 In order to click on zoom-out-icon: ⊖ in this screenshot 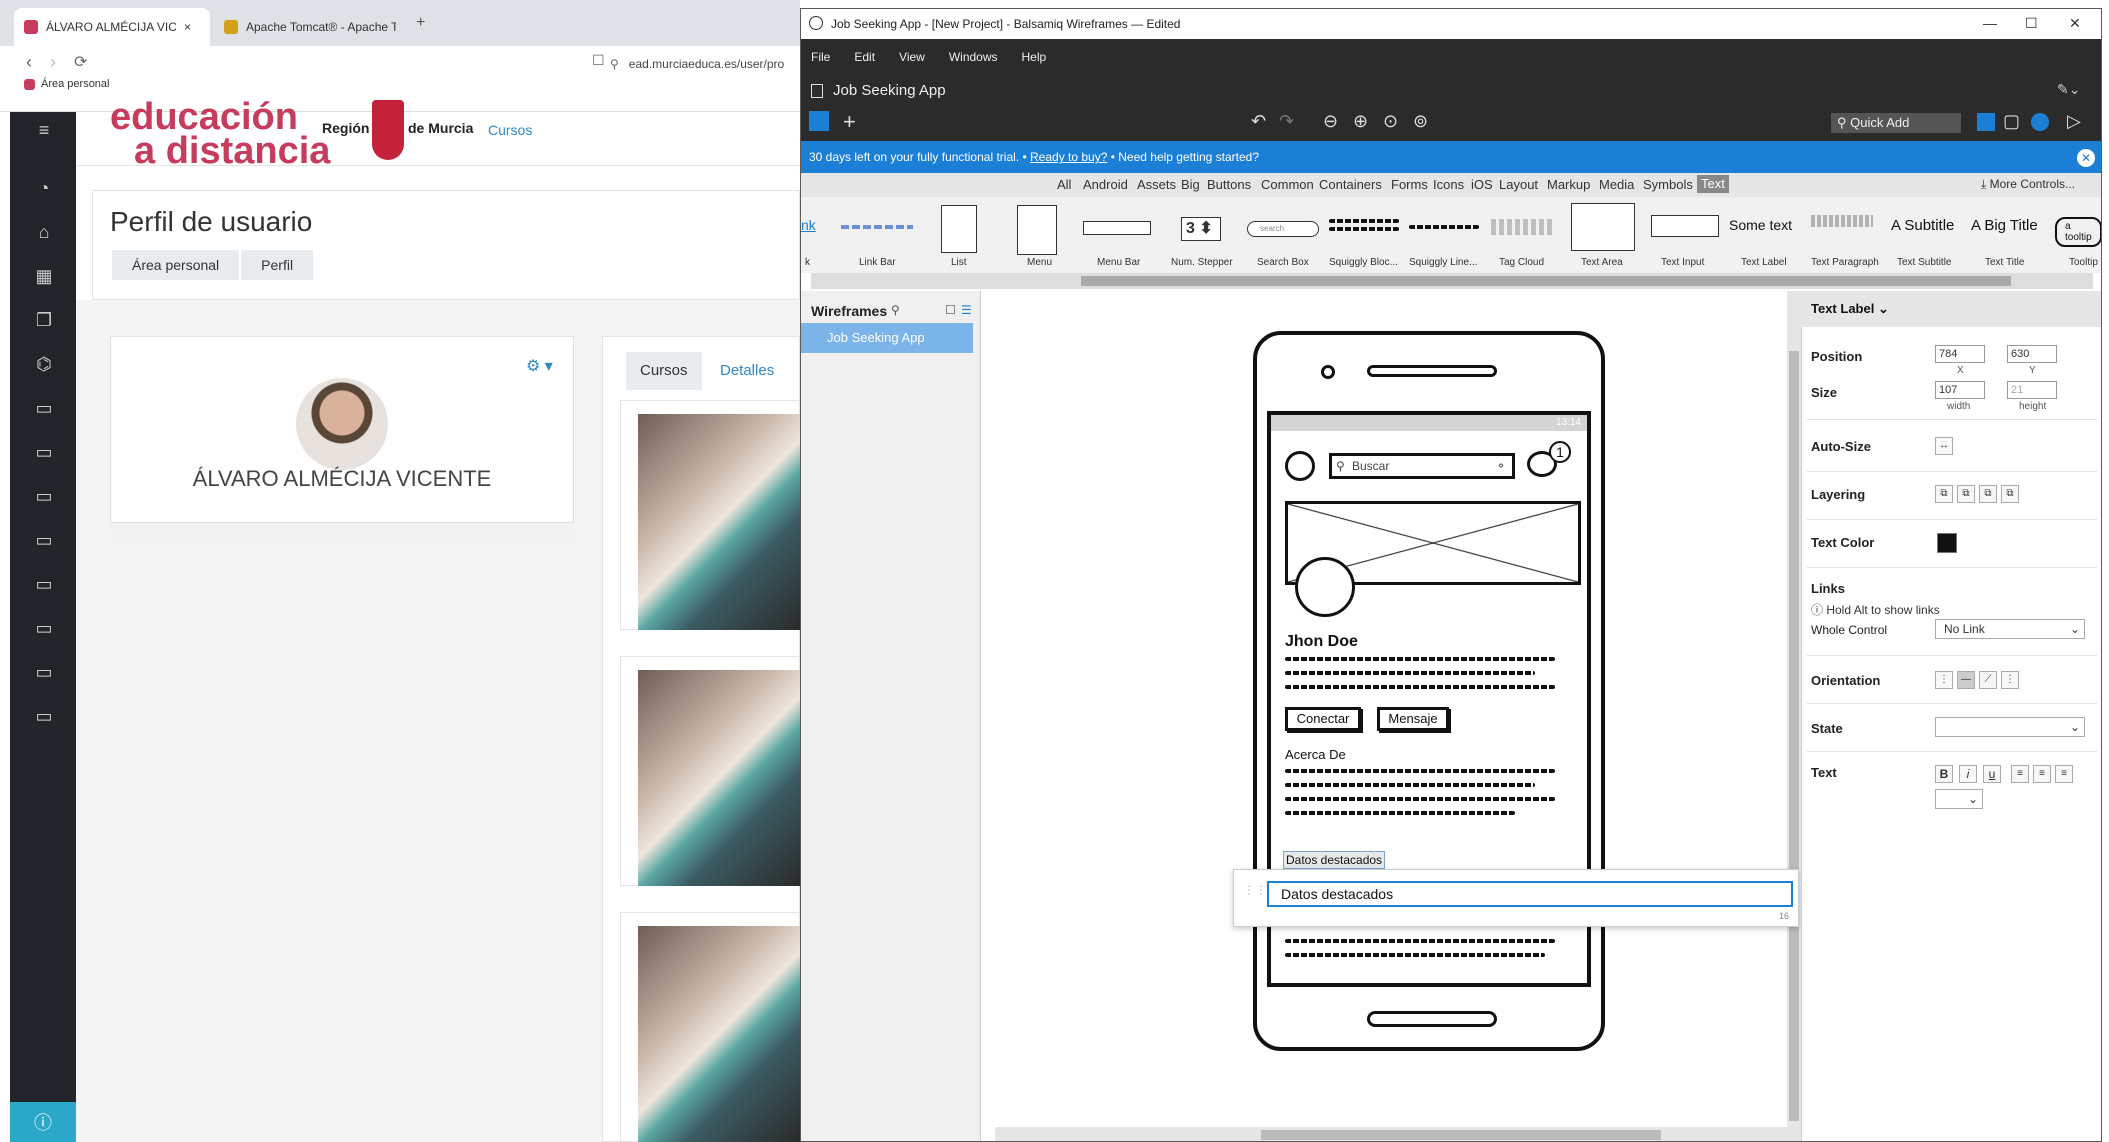, I will do `click(1330, 121)`.